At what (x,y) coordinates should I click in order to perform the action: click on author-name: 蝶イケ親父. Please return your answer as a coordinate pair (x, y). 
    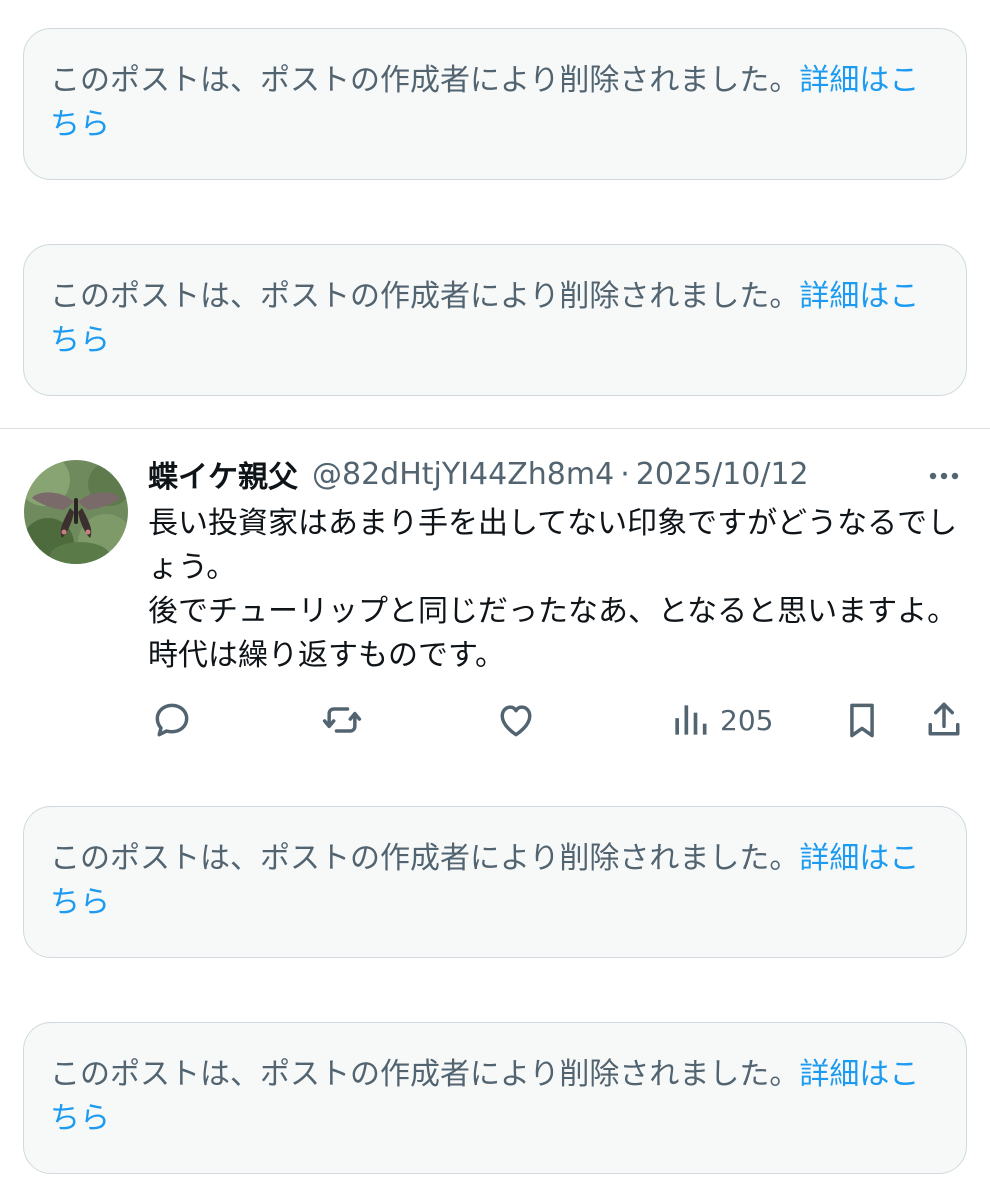
    Looking at the image, I should click on (223, 474).